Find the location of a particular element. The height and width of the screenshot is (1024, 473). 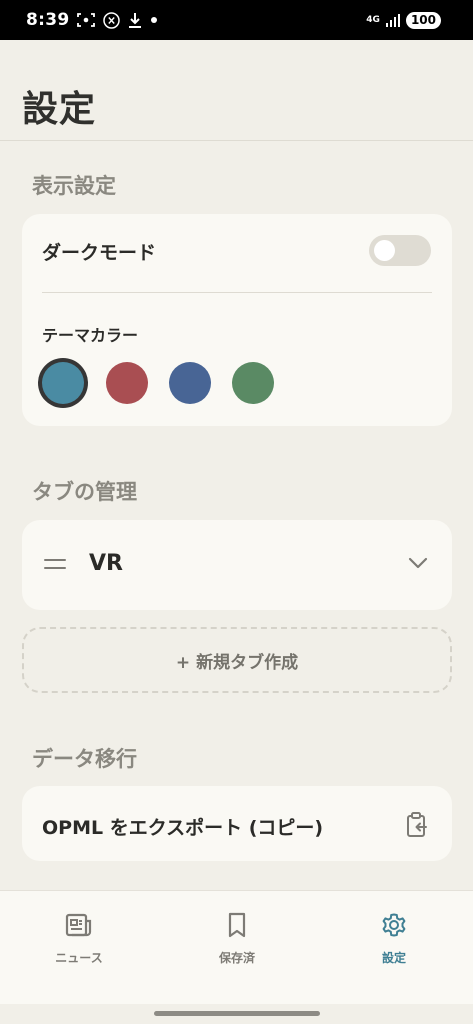

display-section-title: 表示設定 is located at coordinates (74, 186).